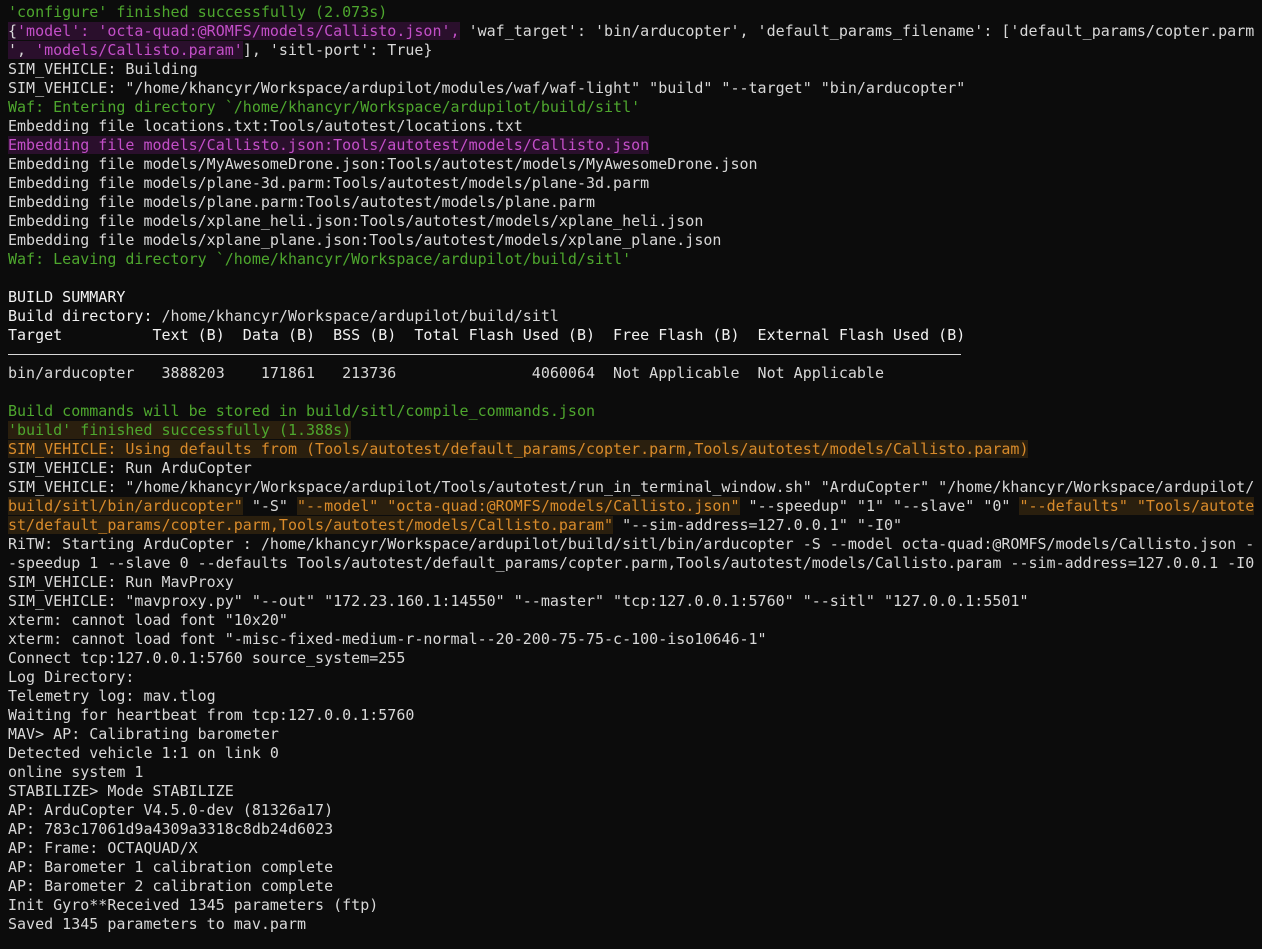 The image size is (1262, 949). What do you see at coordinates (180, 430) in the screenshot?
I see `terminal-text: 'build' finished successfully (1.388s)` at bounding box center [180, 430].